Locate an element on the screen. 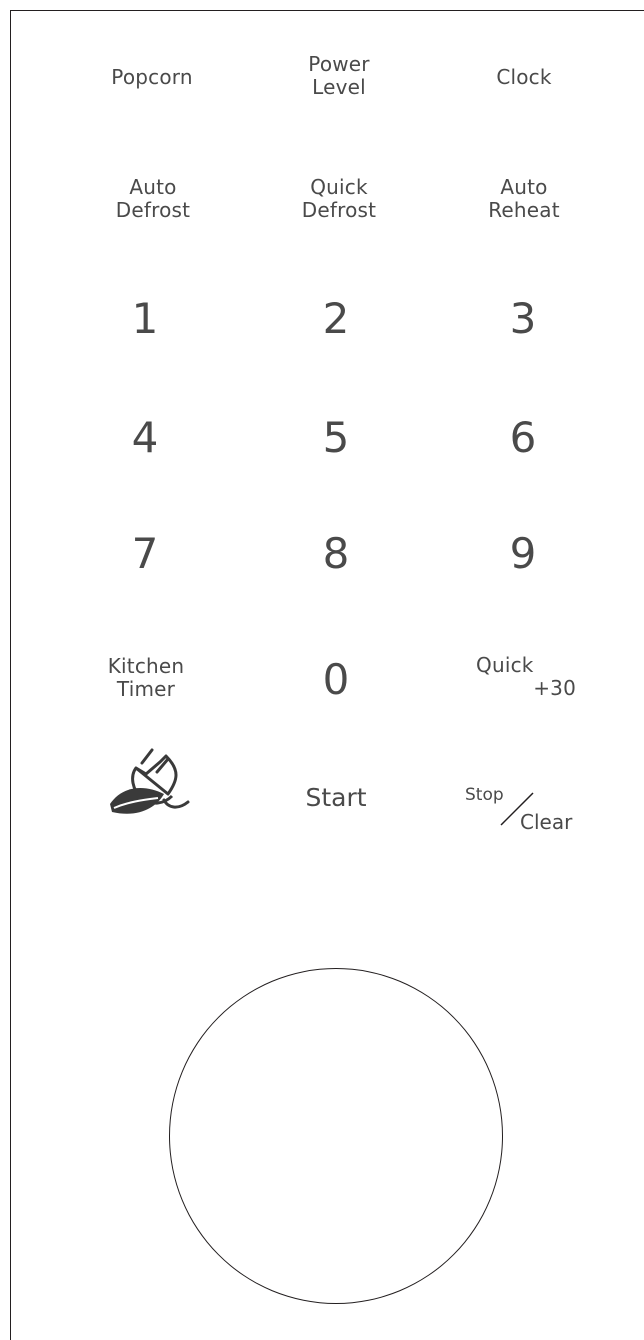  popcorn-label: Popcorn is located at coordinates (152, 77).